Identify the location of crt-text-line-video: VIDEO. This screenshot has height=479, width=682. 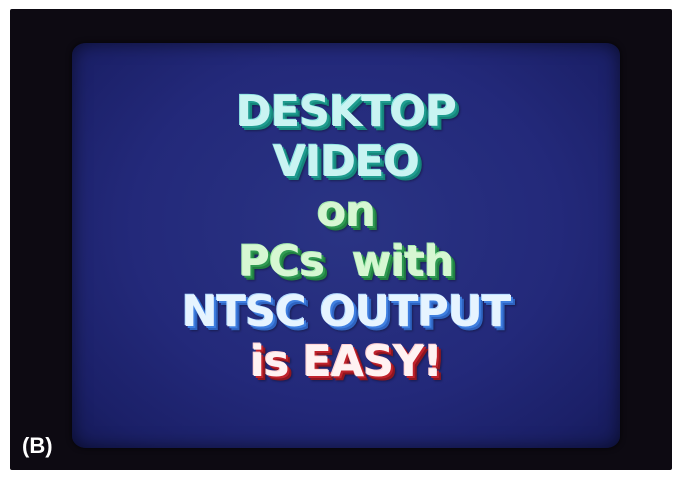
(346, 162).